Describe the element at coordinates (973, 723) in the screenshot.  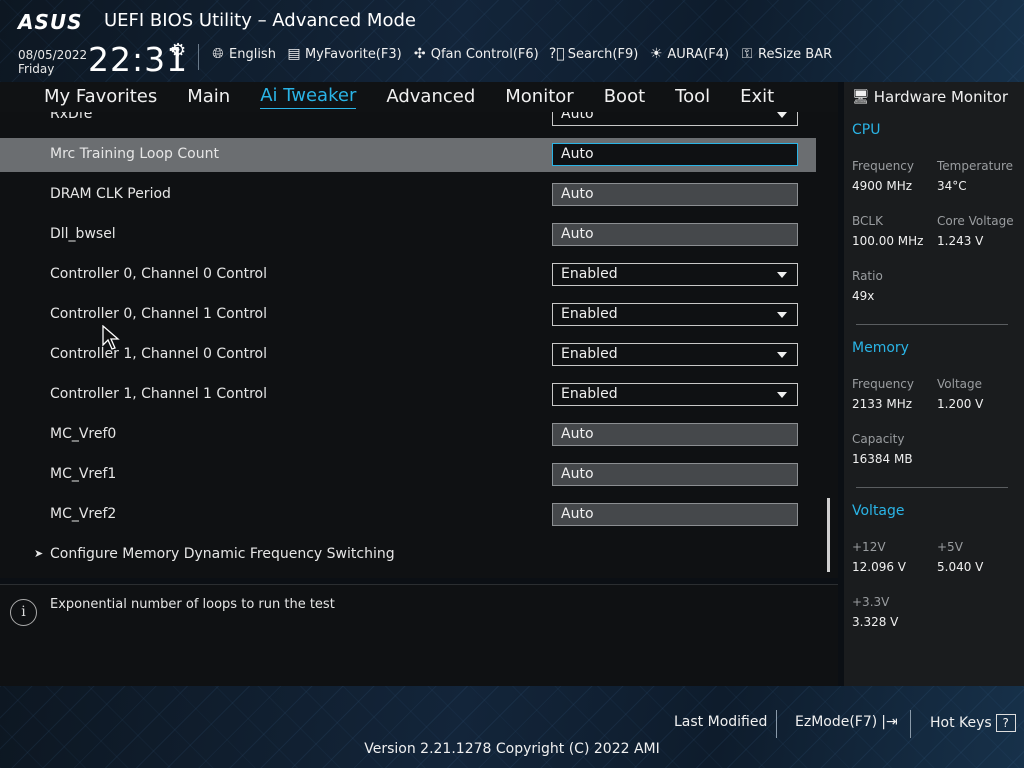
I see `hotkeys-button: Hot Keys ?` at that location.